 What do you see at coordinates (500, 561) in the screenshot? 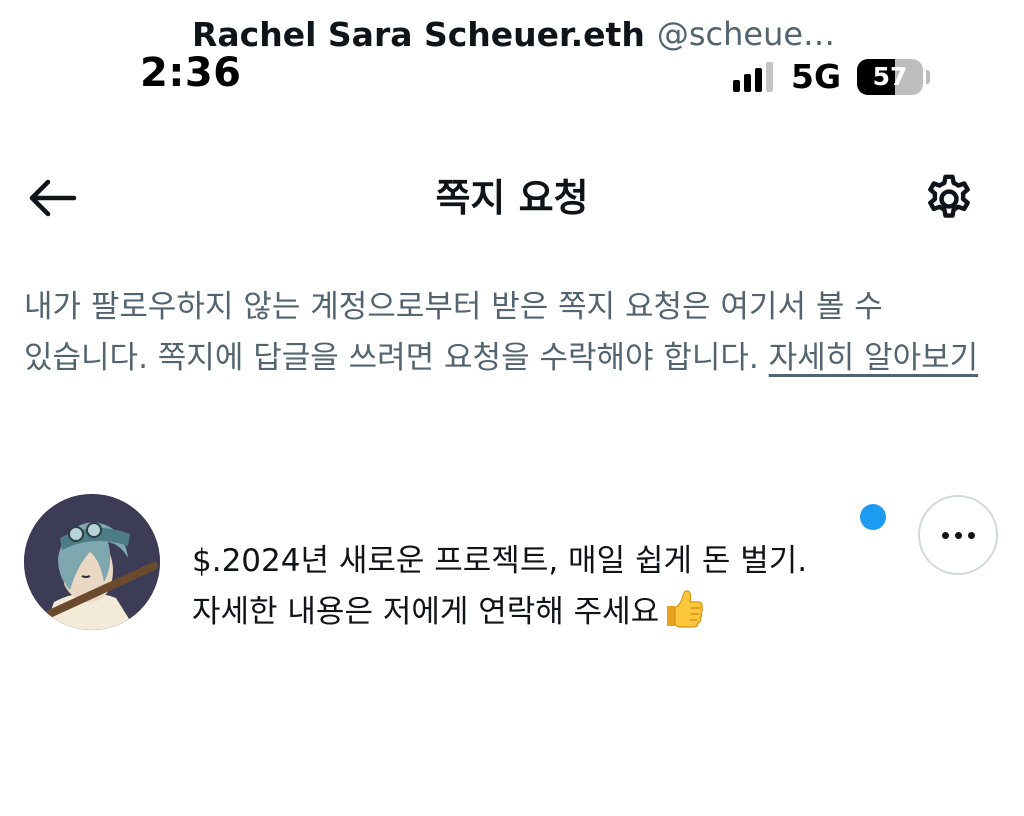
I see `message-preview-line: $.2024년 새로운 프로젝트, 매일 쉽게 돈 벌기.` at bounding box center [500, 561].